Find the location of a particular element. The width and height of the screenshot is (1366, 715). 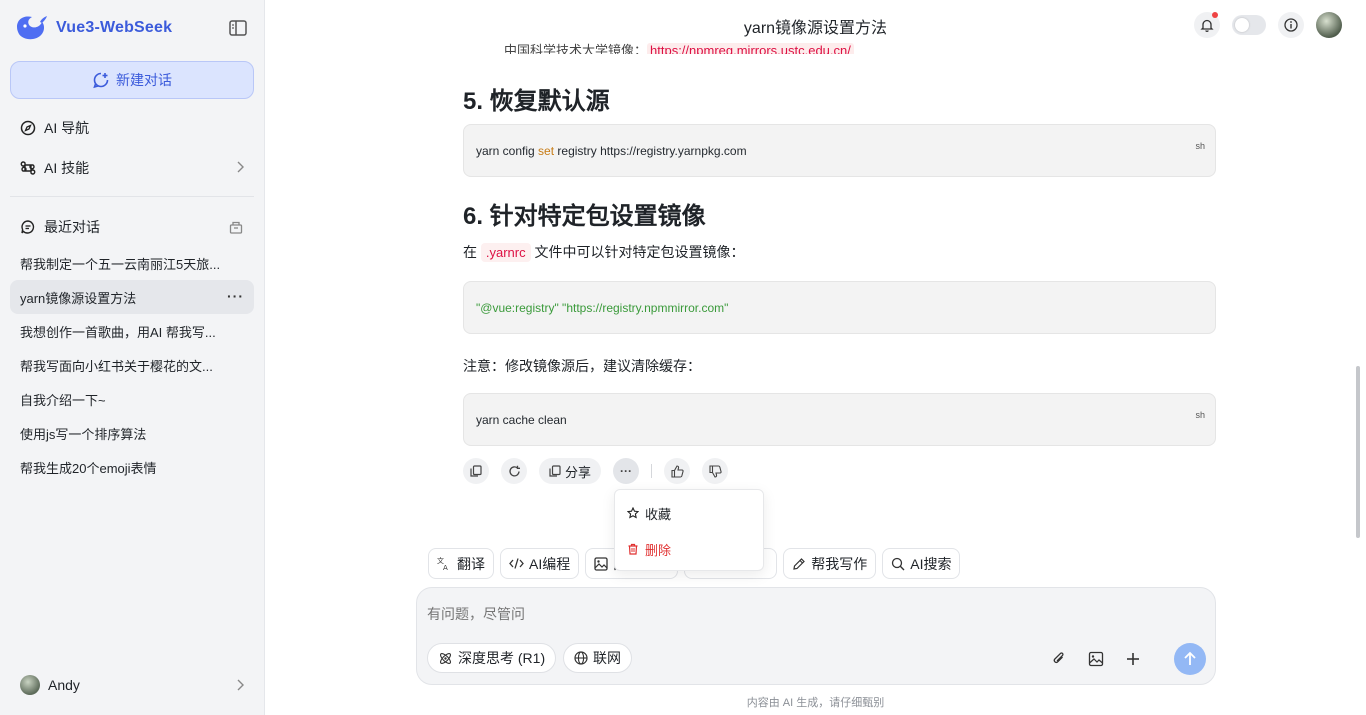

chat-bubble-icon is located at coordinates (28, 227).